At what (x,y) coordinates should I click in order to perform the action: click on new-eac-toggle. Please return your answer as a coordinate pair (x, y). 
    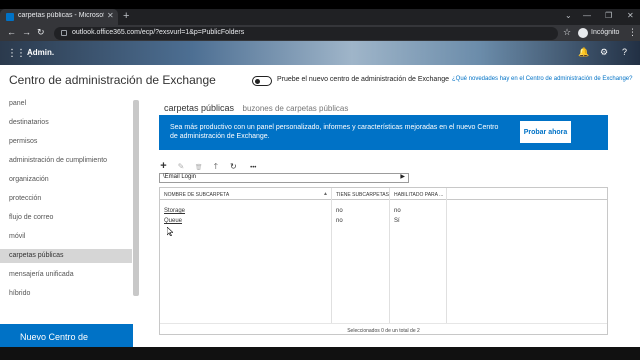
    Looking at the image, I should click on (262, 81).